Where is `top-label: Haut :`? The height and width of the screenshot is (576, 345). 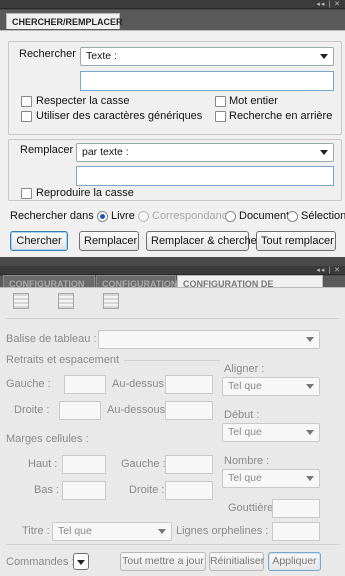
top-label: Haut : is located at coordinates (43, 464).